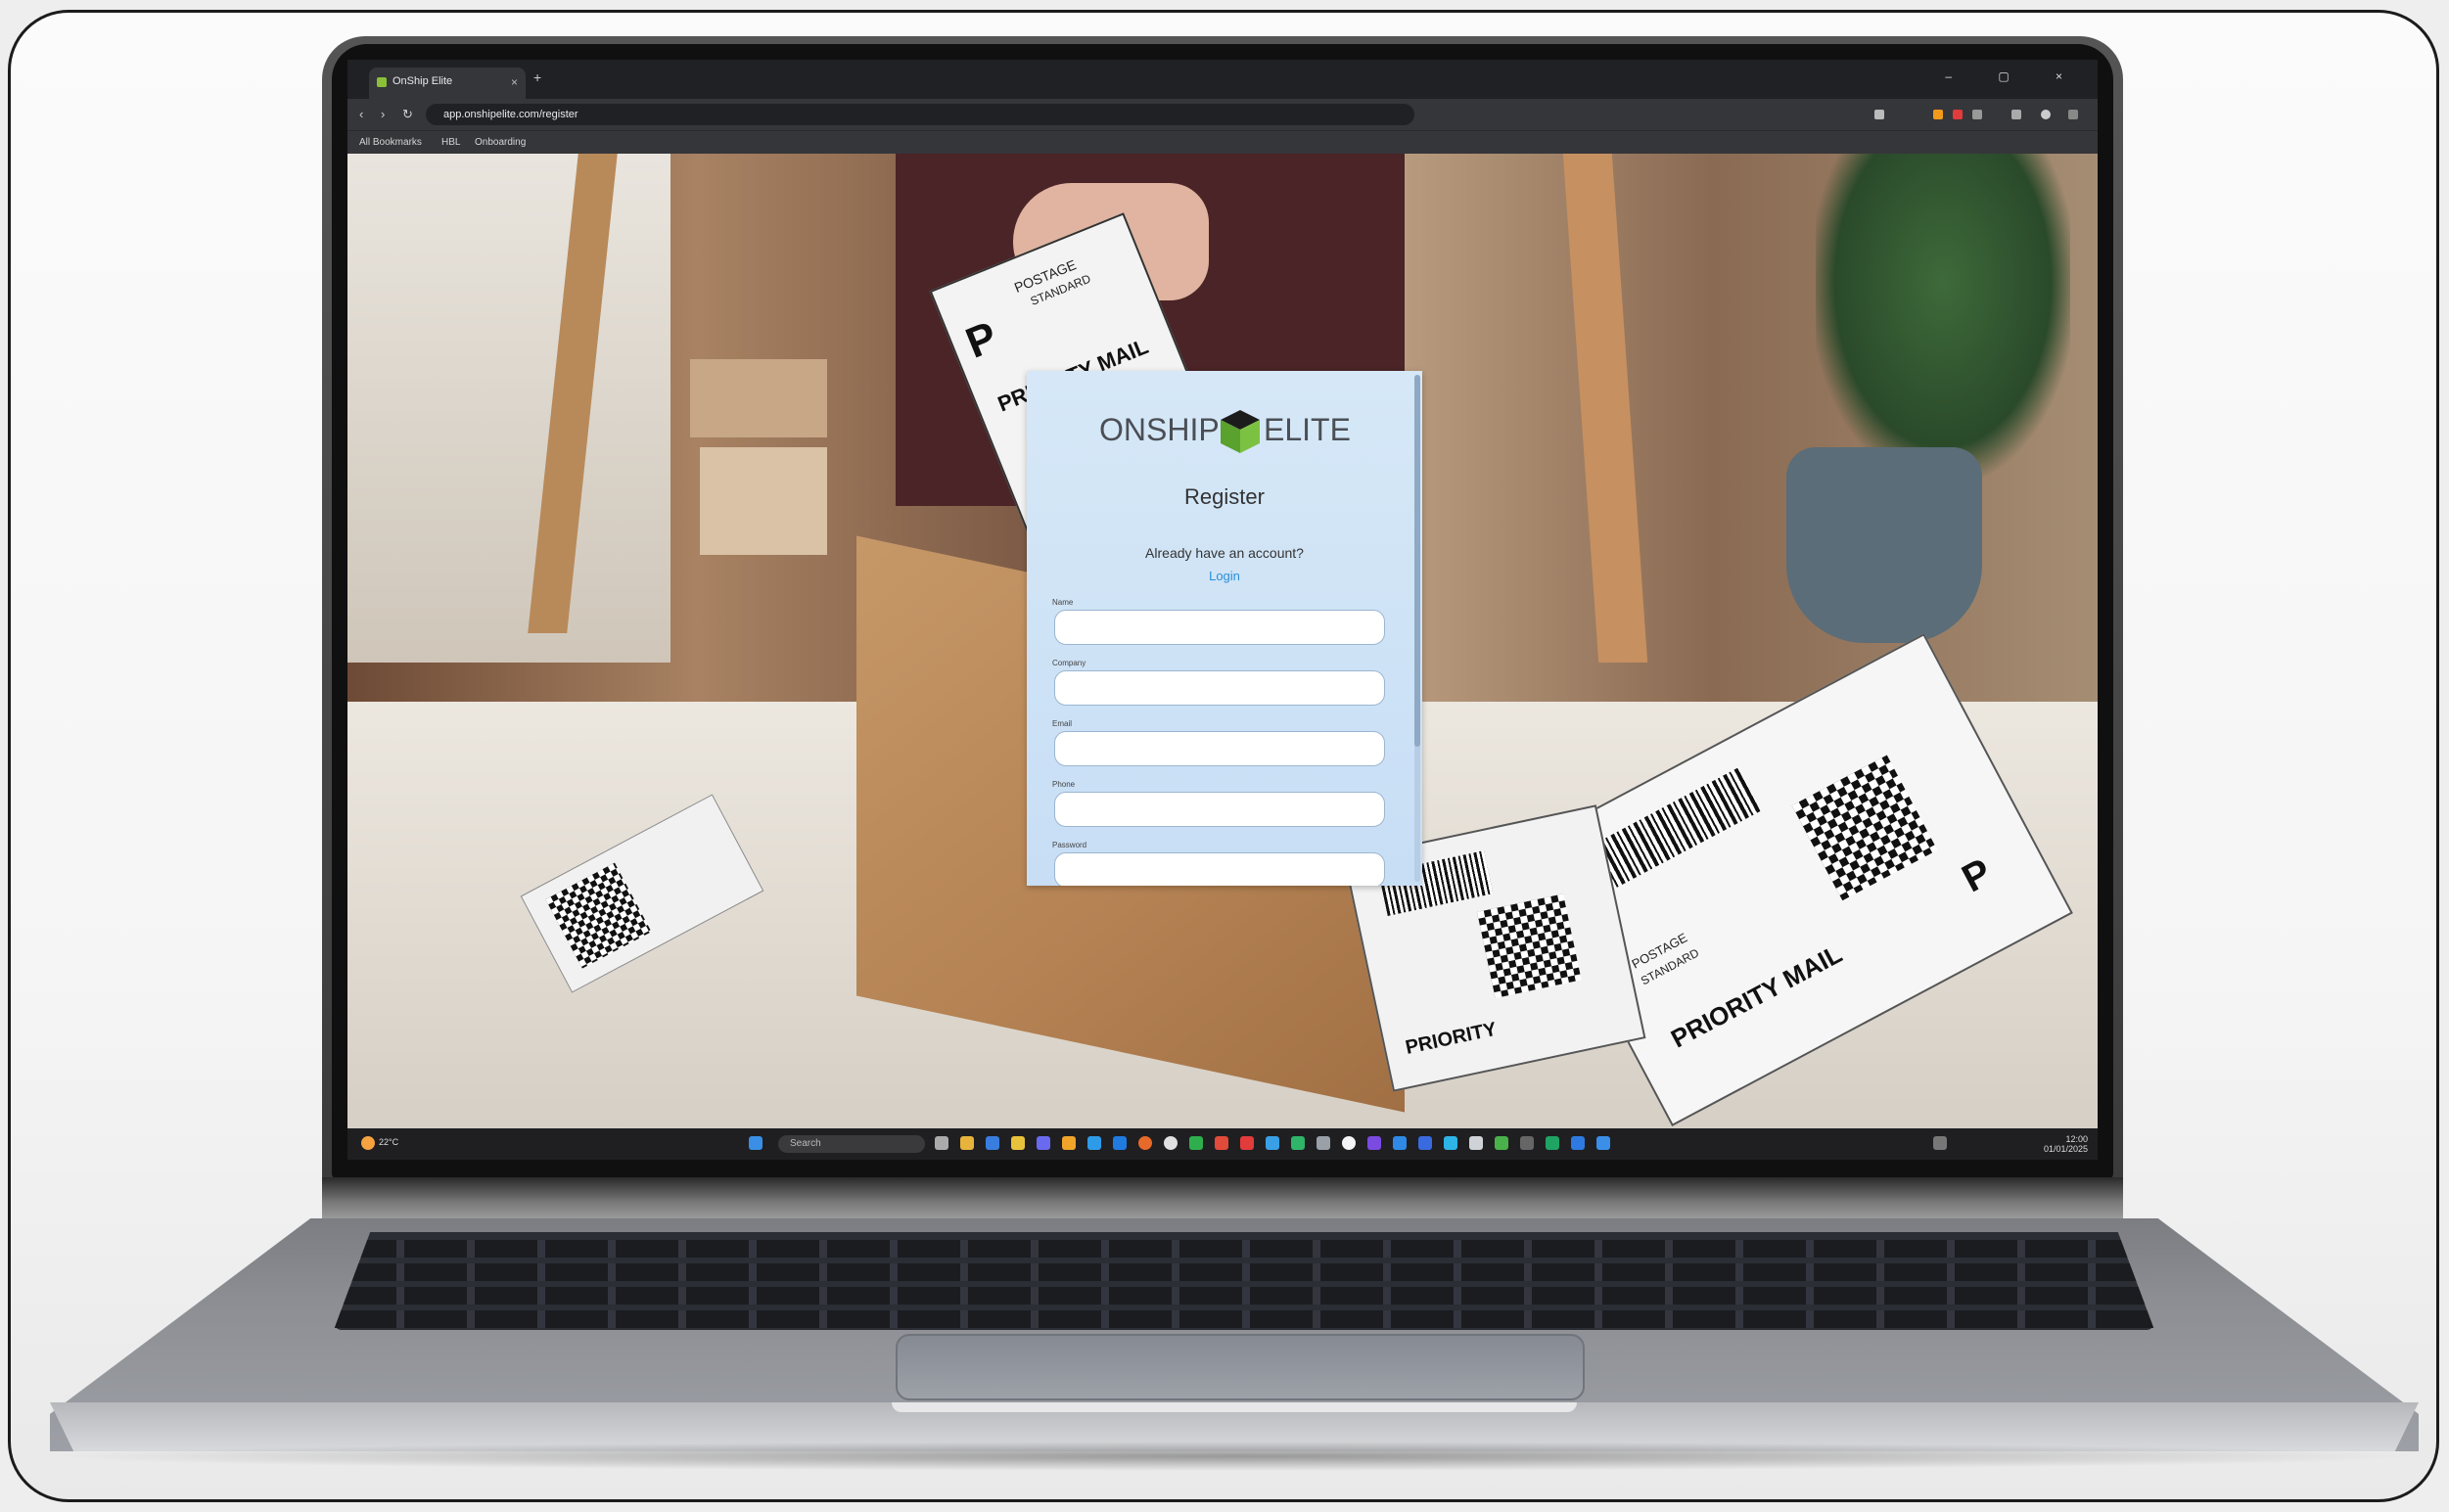 The width and height of the screenshot is (2449, 1512). I want to click on photo-plant-pot, so click(1884, 545).